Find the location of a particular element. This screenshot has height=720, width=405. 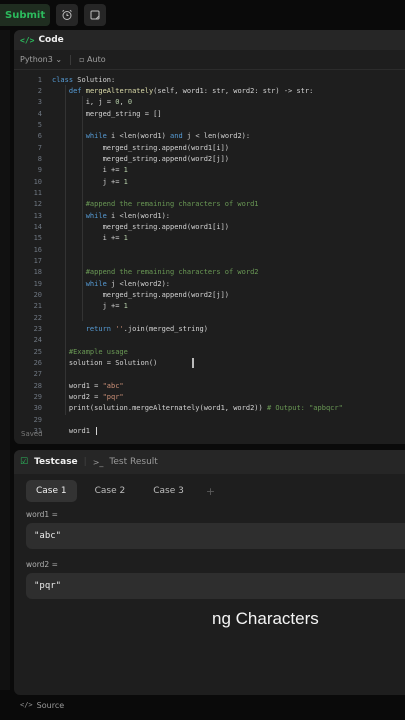

code-line: 22 is located at coordinates (209, 317).